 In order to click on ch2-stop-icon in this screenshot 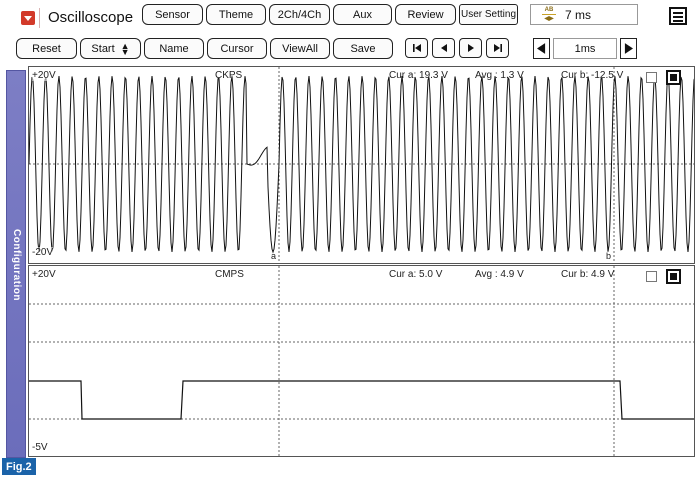, I will do `click(673, 276)`.